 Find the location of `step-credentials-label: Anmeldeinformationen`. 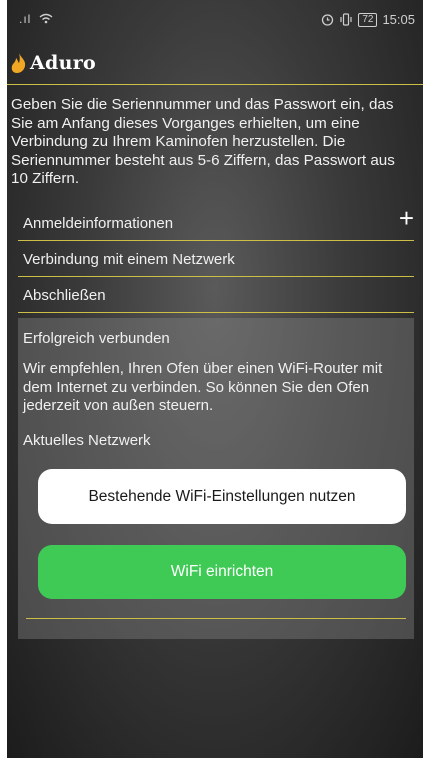

step-credentials-label: Anmeldeinformationen is located at coordinates (98, 223).